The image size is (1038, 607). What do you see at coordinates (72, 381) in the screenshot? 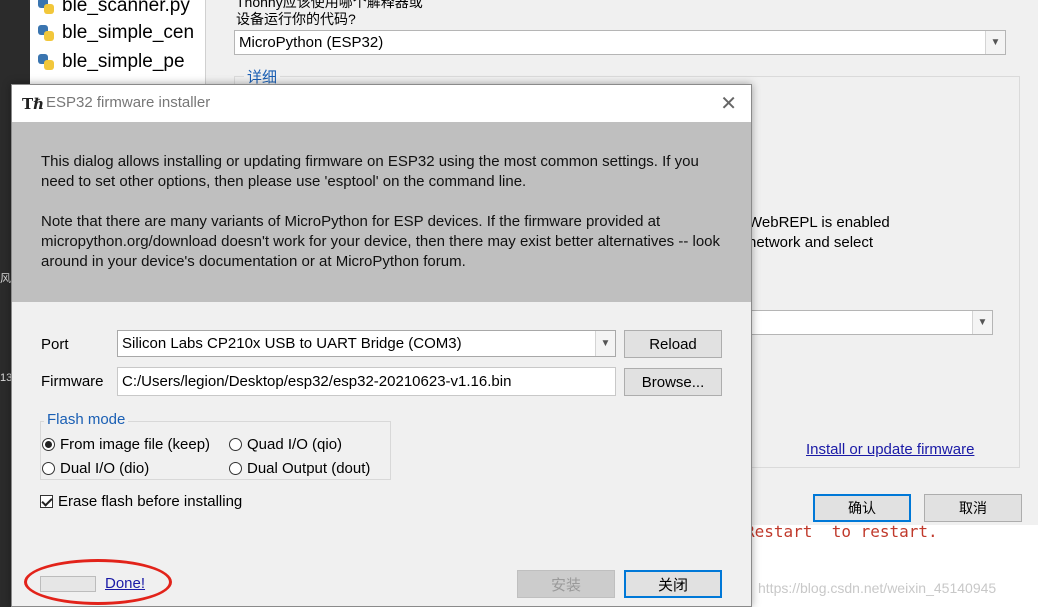
I see `firmware-label: Firmware` at bounding box center [72, 381].